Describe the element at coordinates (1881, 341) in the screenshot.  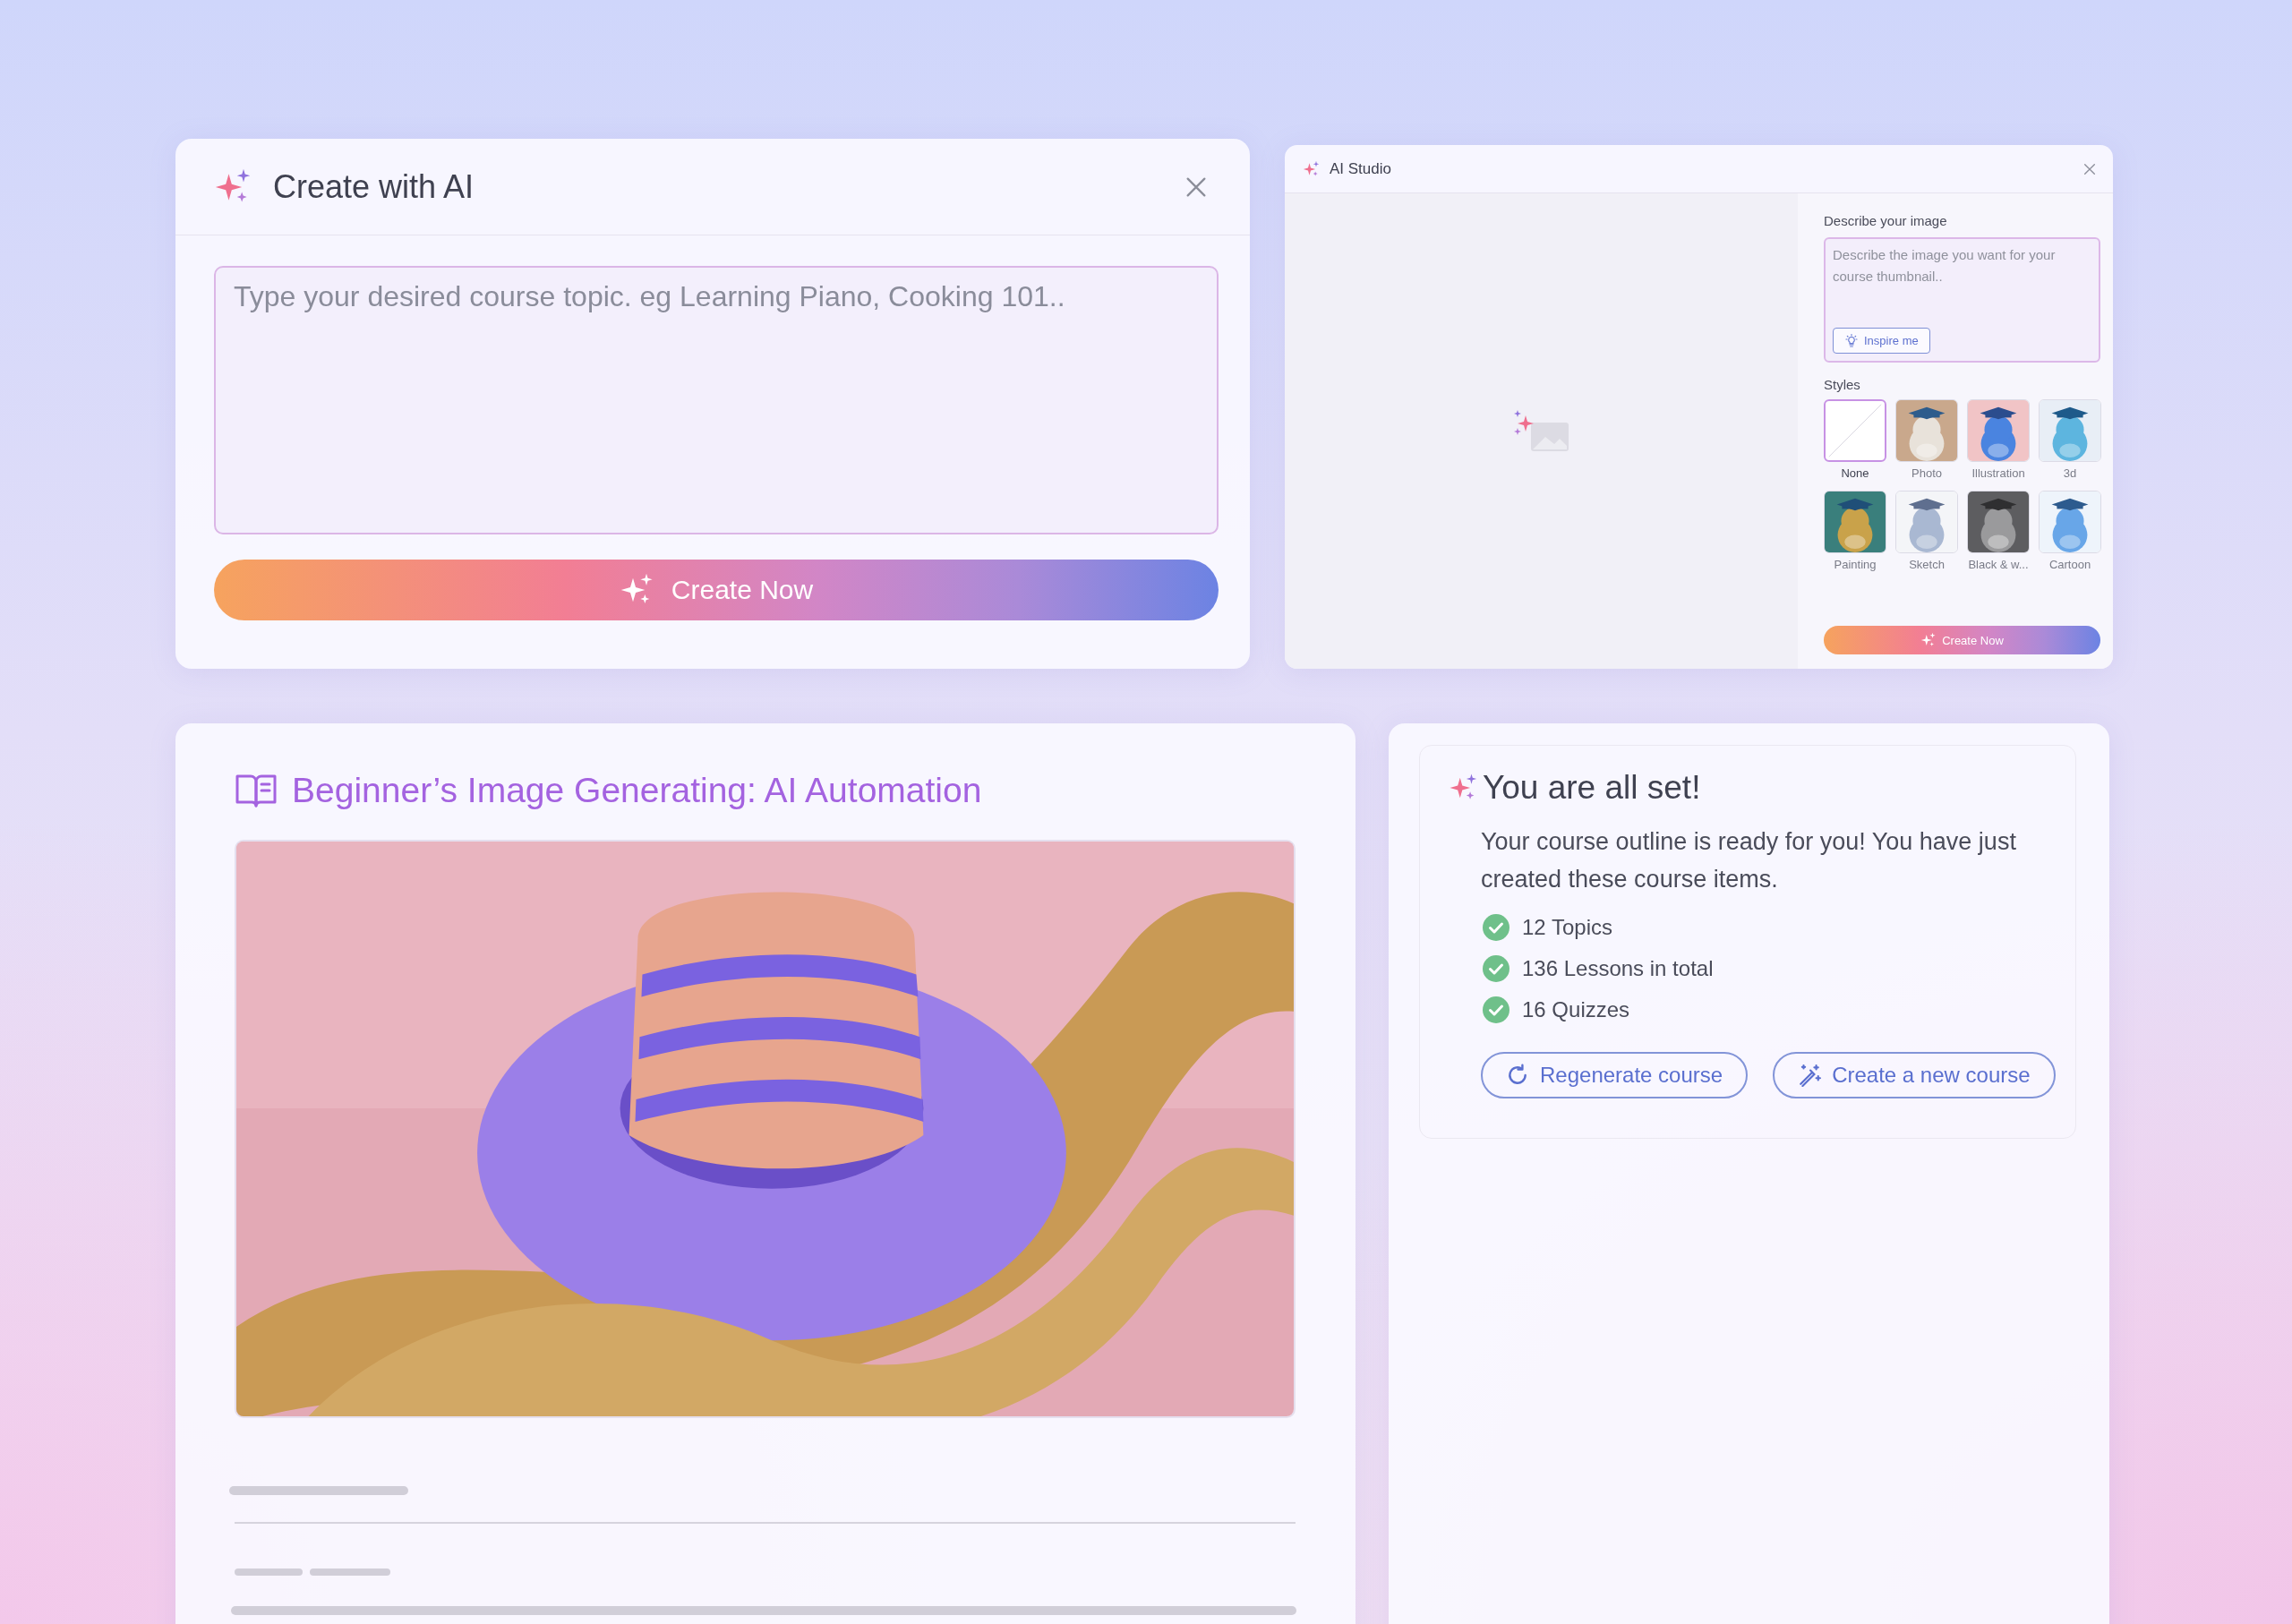
I see `inspire-button: Inspire me` at that location.